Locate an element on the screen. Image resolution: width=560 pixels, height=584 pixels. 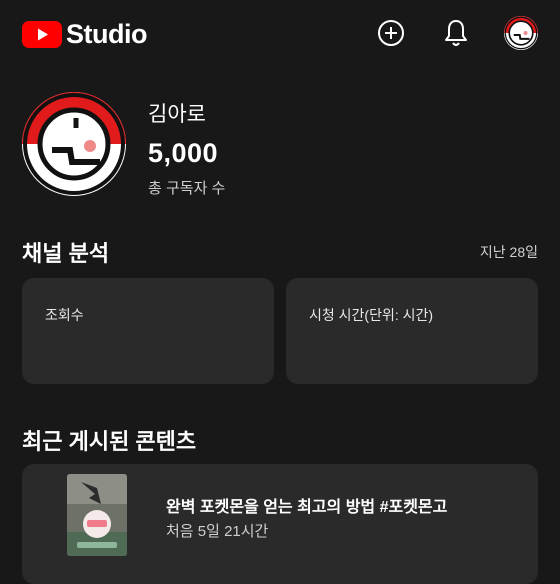
subscriber-label: 총 구독자 수 is located at coordinates (187, 188).